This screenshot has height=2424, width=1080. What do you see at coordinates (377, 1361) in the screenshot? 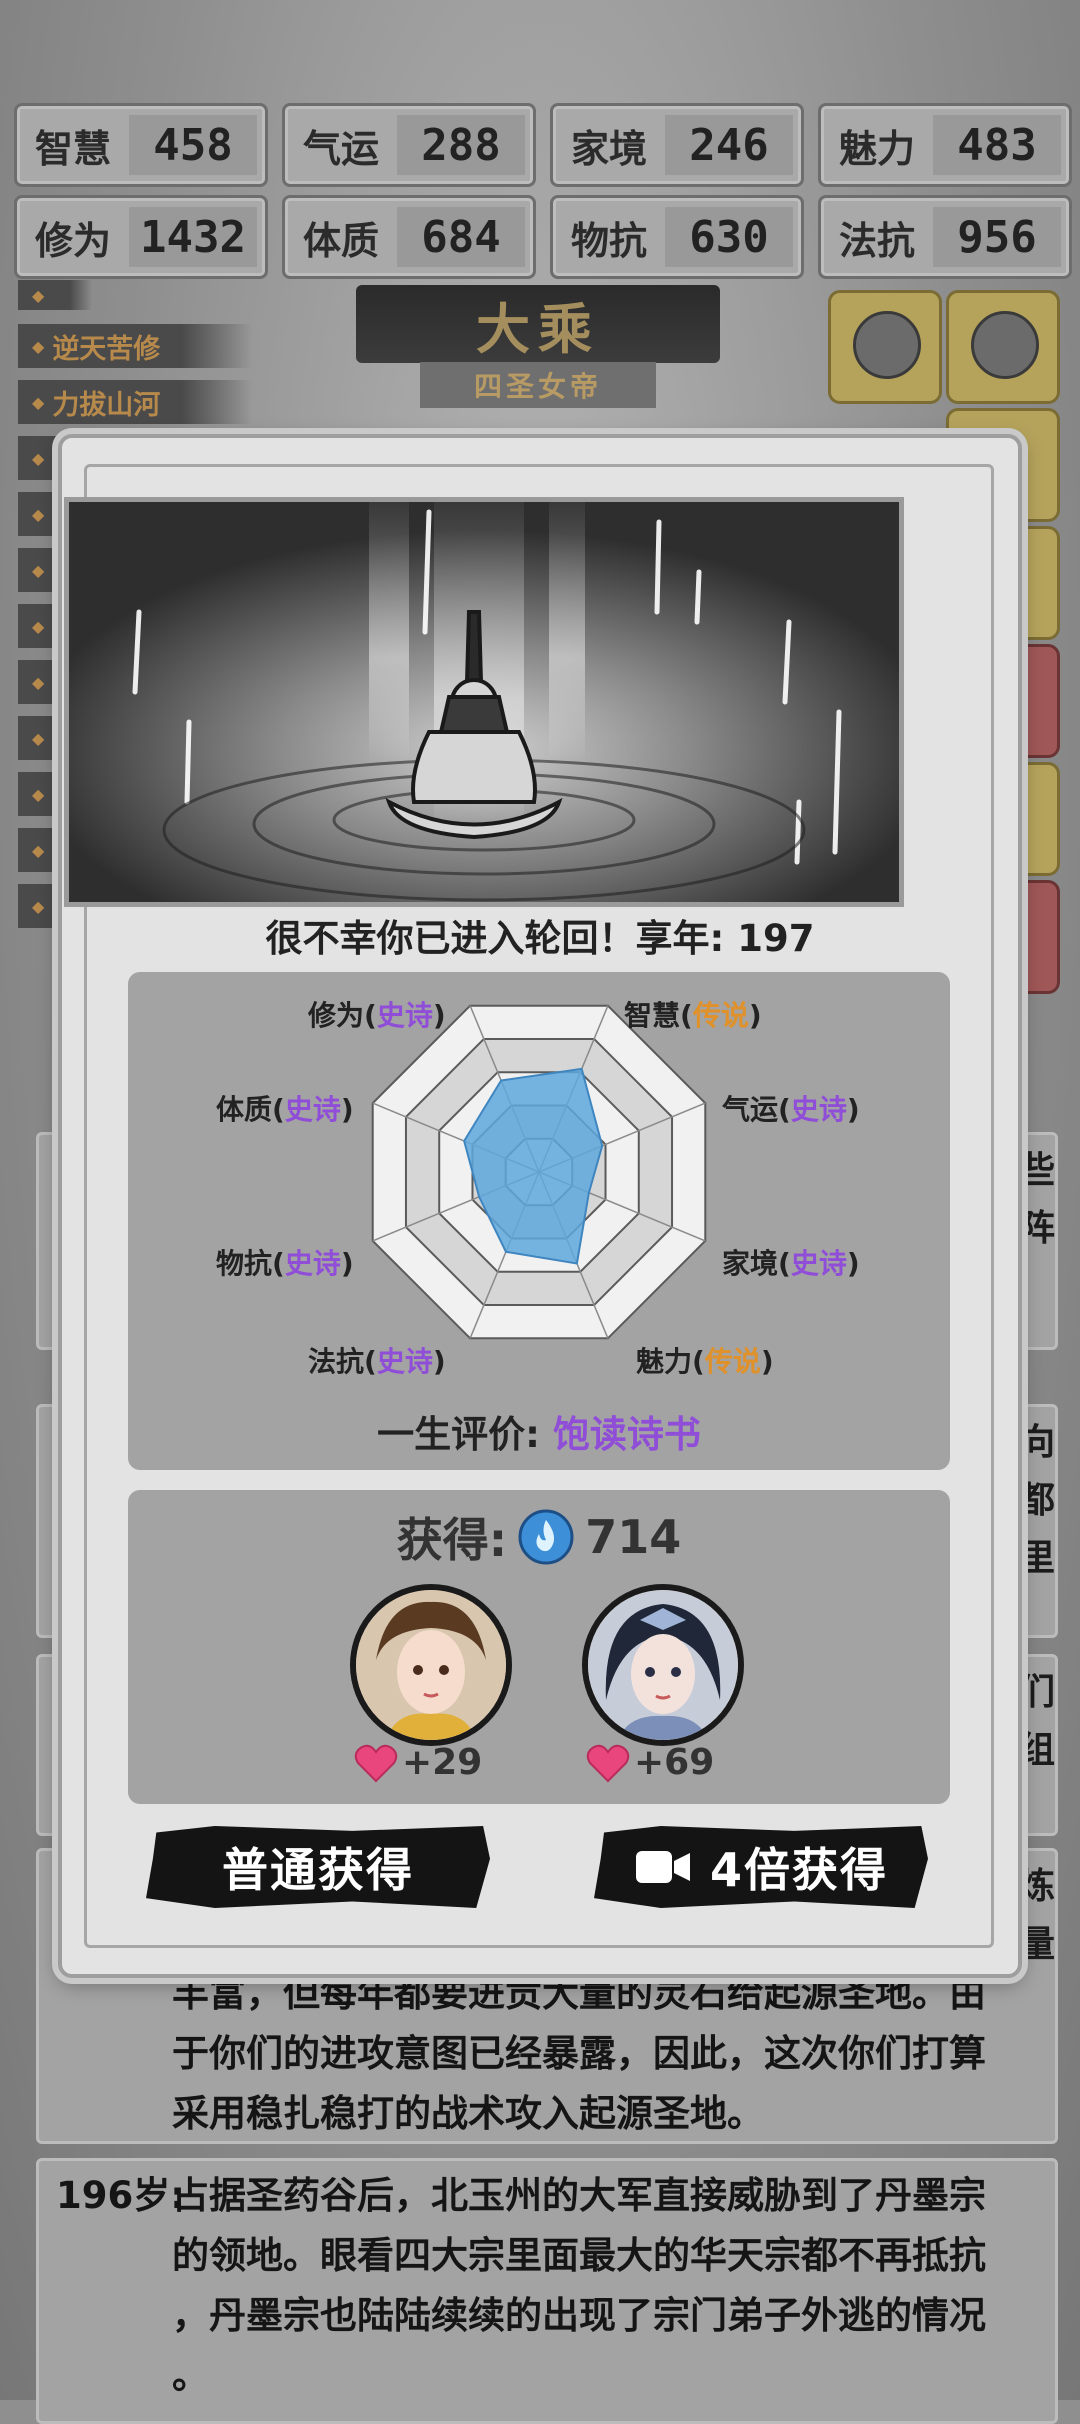
I see `radar-label-magic-resist: 法抗(史诗)` at bounding box center [377, 1361].